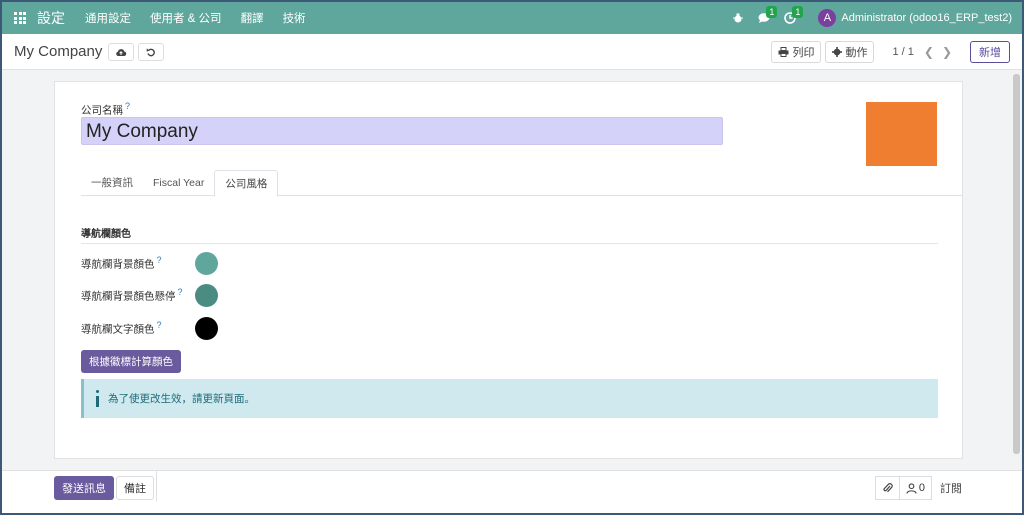 The height and width of the screenshot is (515, 1024). What do you see at coordinates (512, 491) in the screenshot?
I see `chatter-panel: 發送訊息 備註 0 訂閱` at bounding box center [512, 491].